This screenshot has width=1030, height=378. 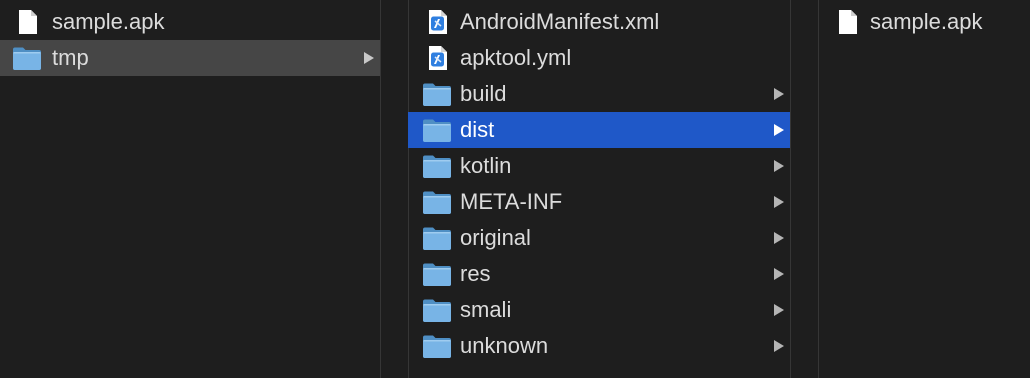 I want to click on file-row-apktool-yml: apktool.yml, so click(x=599, y=58).